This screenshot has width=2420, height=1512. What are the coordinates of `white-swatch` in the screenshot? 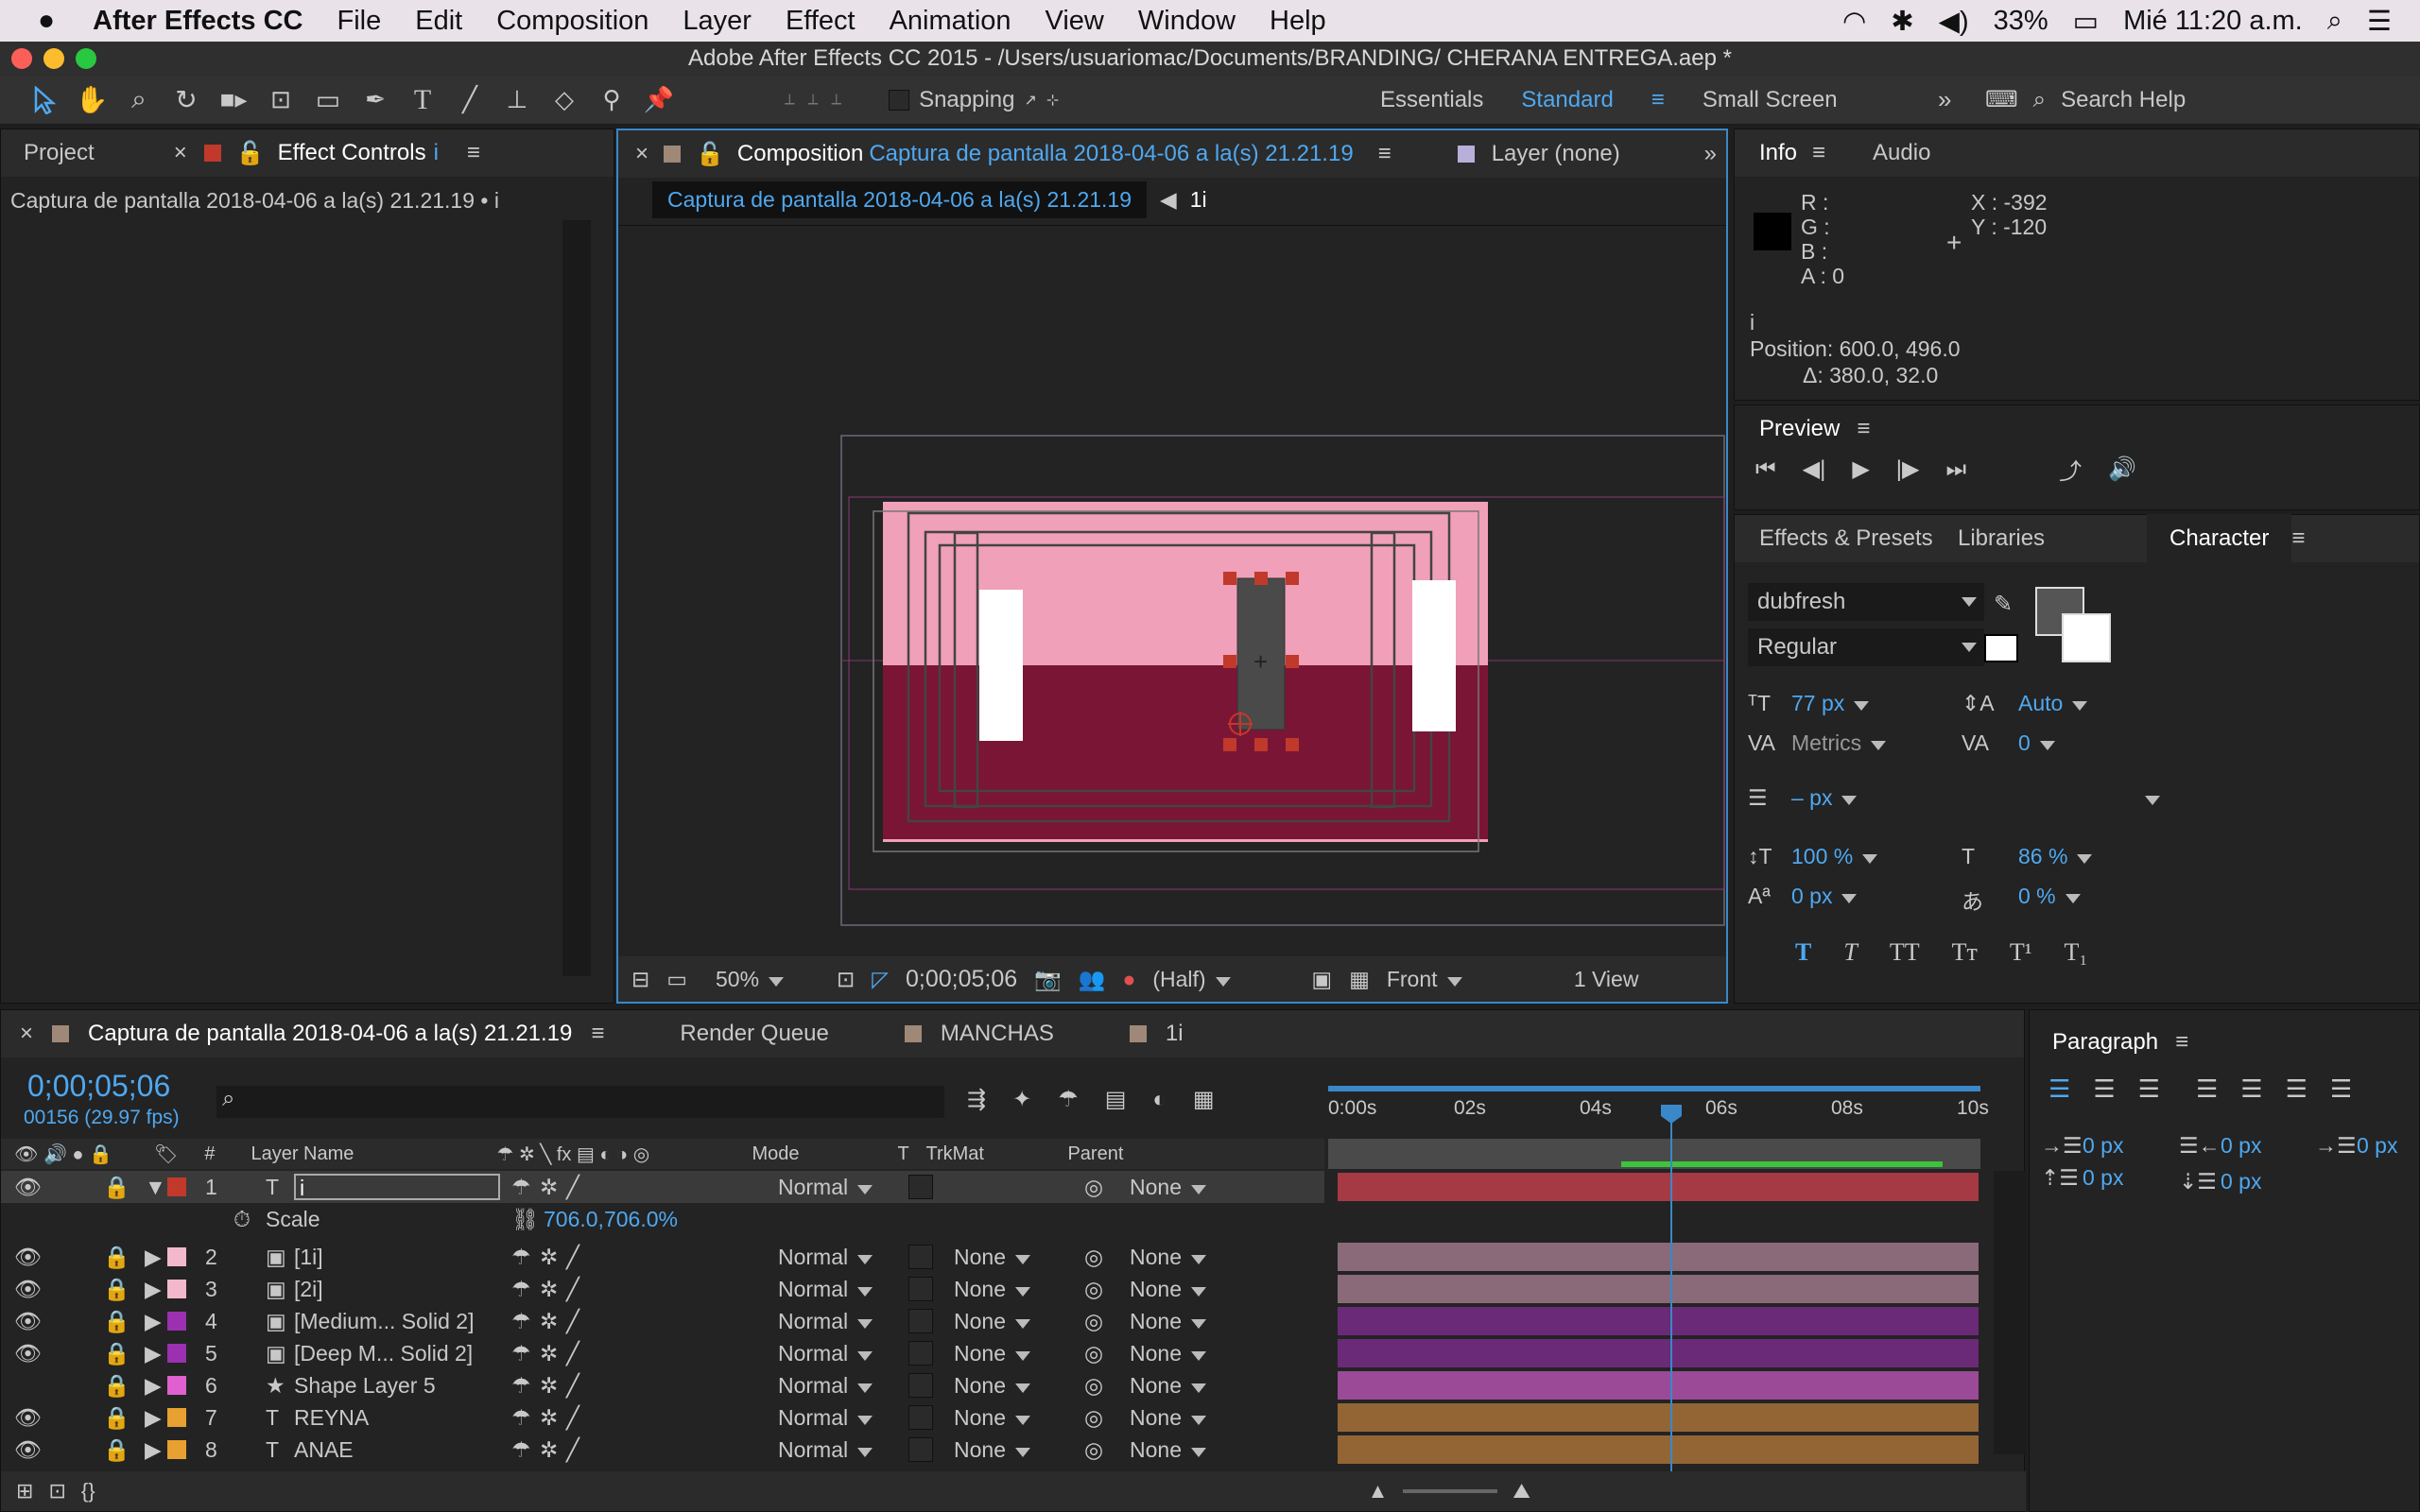 It's located at (2001, 648).